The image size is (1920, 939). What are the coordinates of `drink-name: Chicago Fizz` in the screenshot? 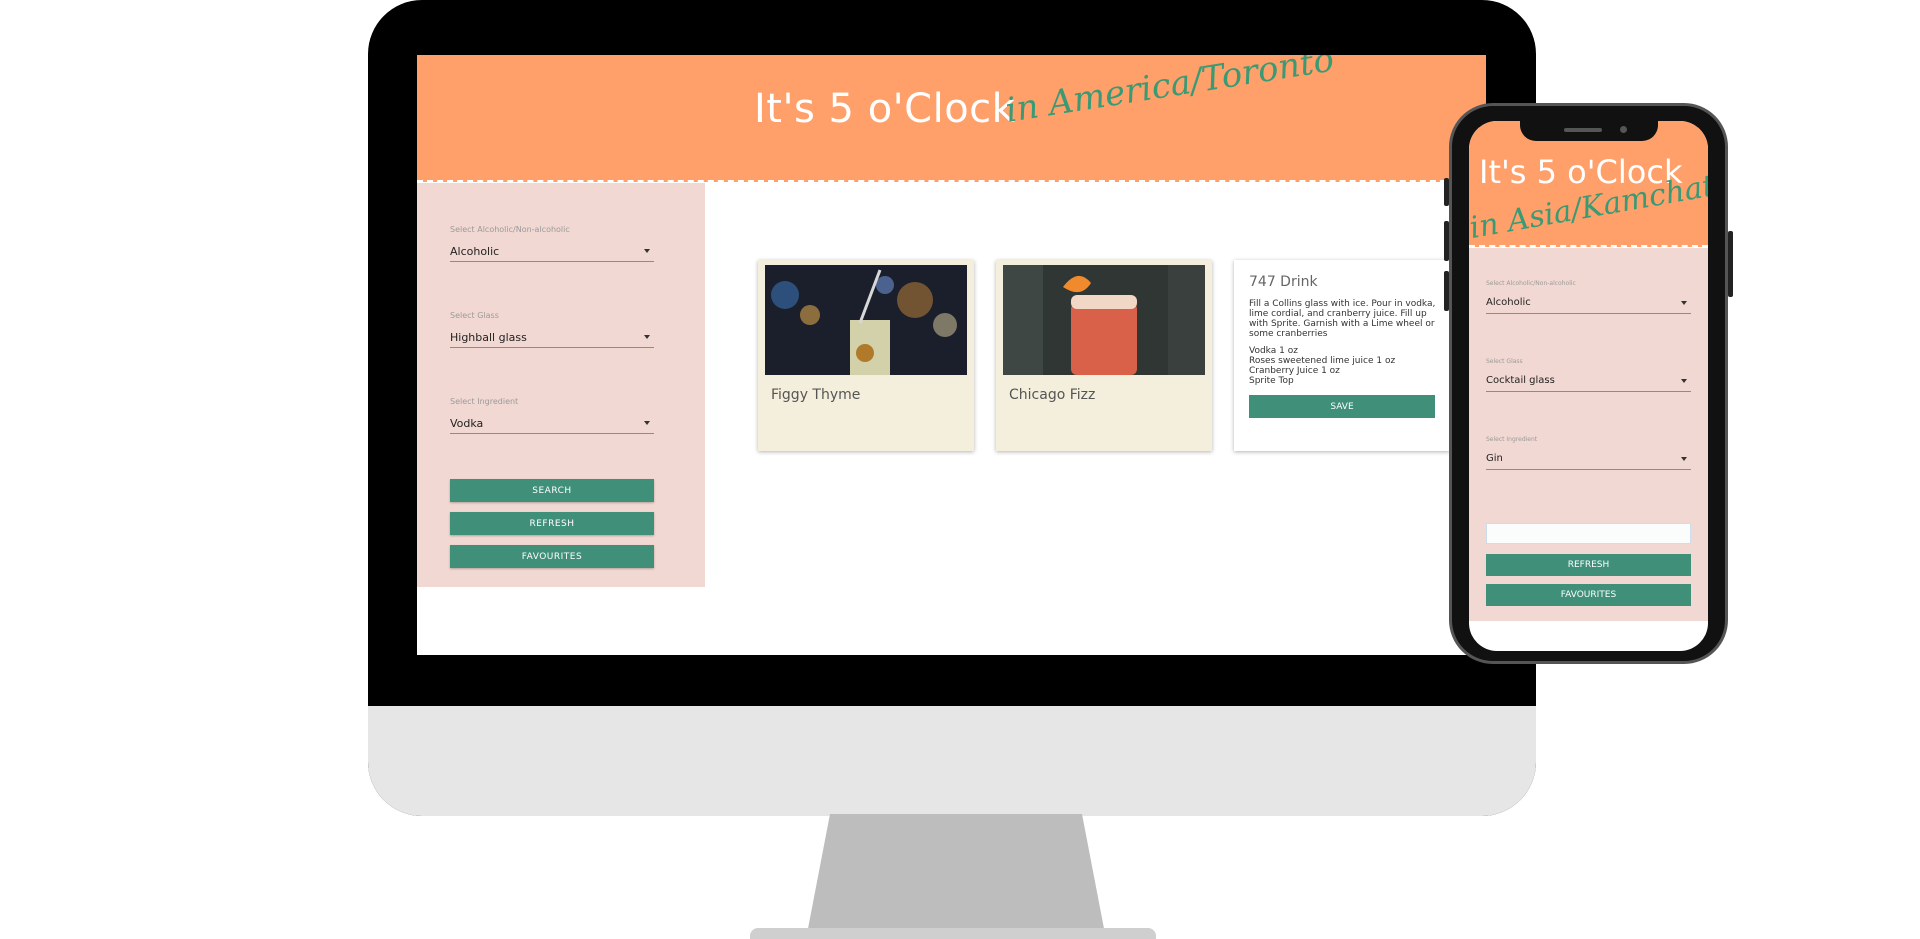 It's located at (1052, 395).